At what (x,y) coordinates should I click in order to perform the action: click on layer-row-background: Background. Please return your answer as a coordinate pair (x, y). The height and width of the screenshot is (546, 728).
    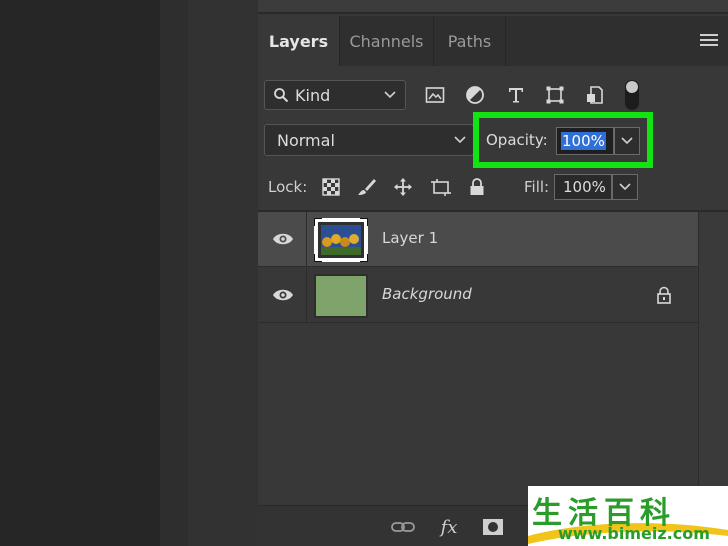
    Looking at the image, I should click on (478, 295).